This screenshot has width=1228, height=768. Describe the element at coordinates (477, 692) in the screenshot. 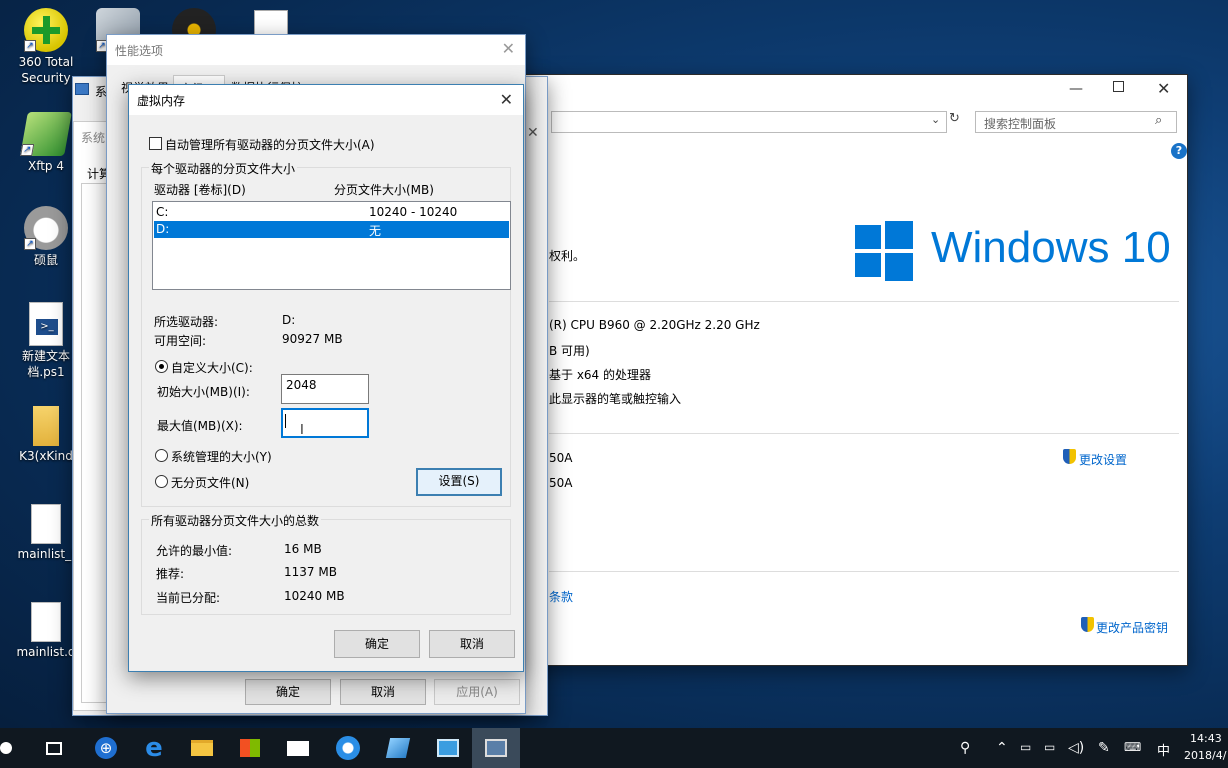

I see `apply-button: 应用(A)` at that location.